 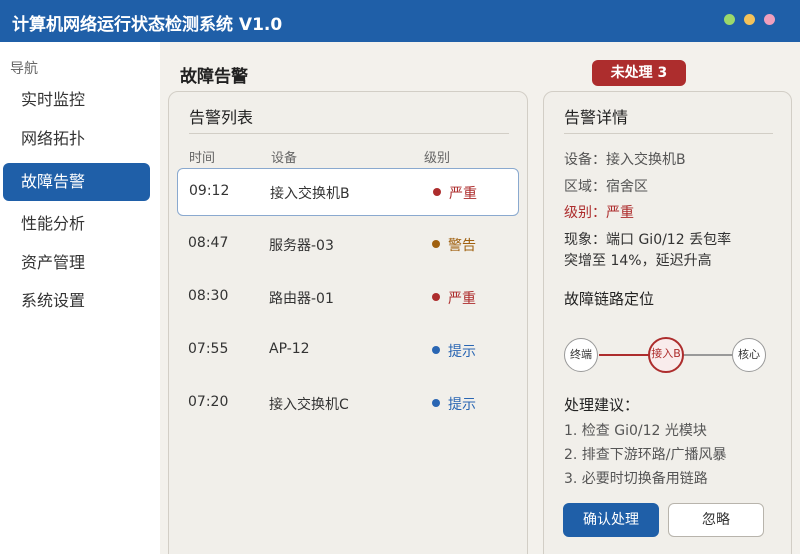 I want to click on detail-area: 区域：宿舍区, so click(x=606, y=187).